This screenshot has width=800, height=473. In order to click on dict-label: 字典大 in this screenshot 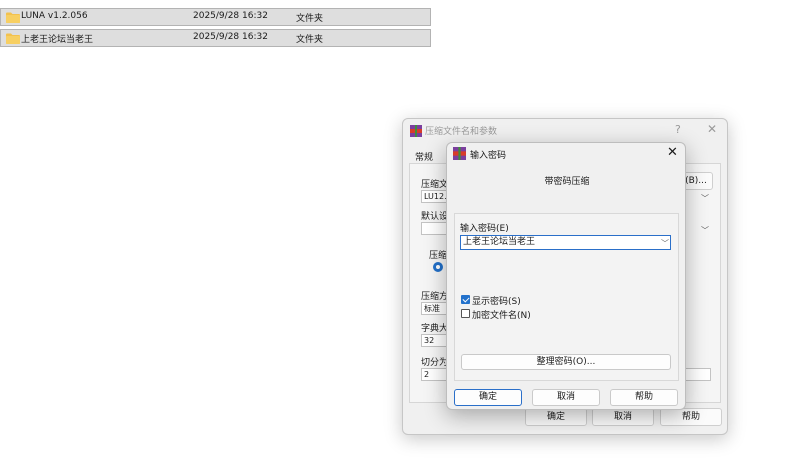, I will do `click(435, 329)`.